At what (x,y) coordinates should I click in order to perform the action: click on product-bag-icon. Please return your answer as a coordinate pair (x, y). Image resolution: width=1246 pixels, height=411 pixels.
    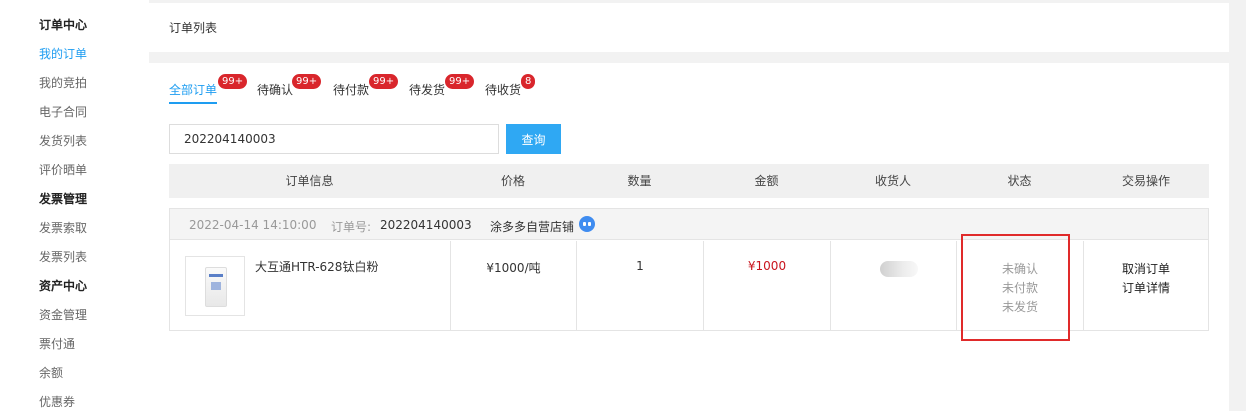
    Looking at the image, I should click on (216, 287).